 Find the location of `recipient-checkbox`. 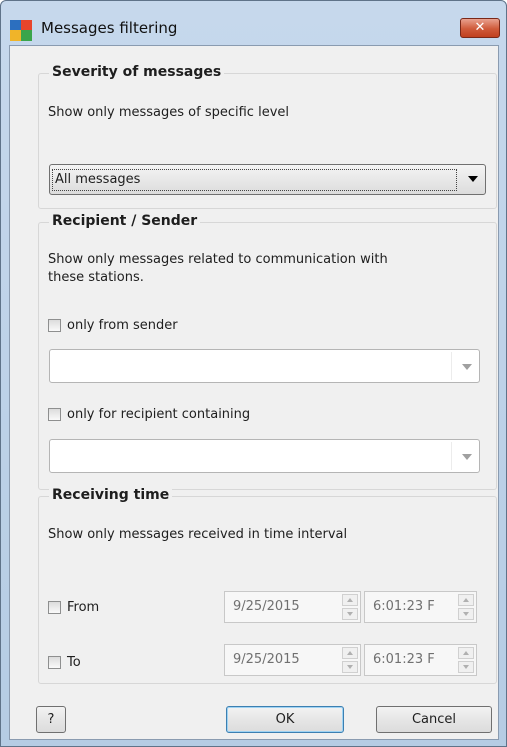

recipient-checkbox is located at coordinates (54, 414).